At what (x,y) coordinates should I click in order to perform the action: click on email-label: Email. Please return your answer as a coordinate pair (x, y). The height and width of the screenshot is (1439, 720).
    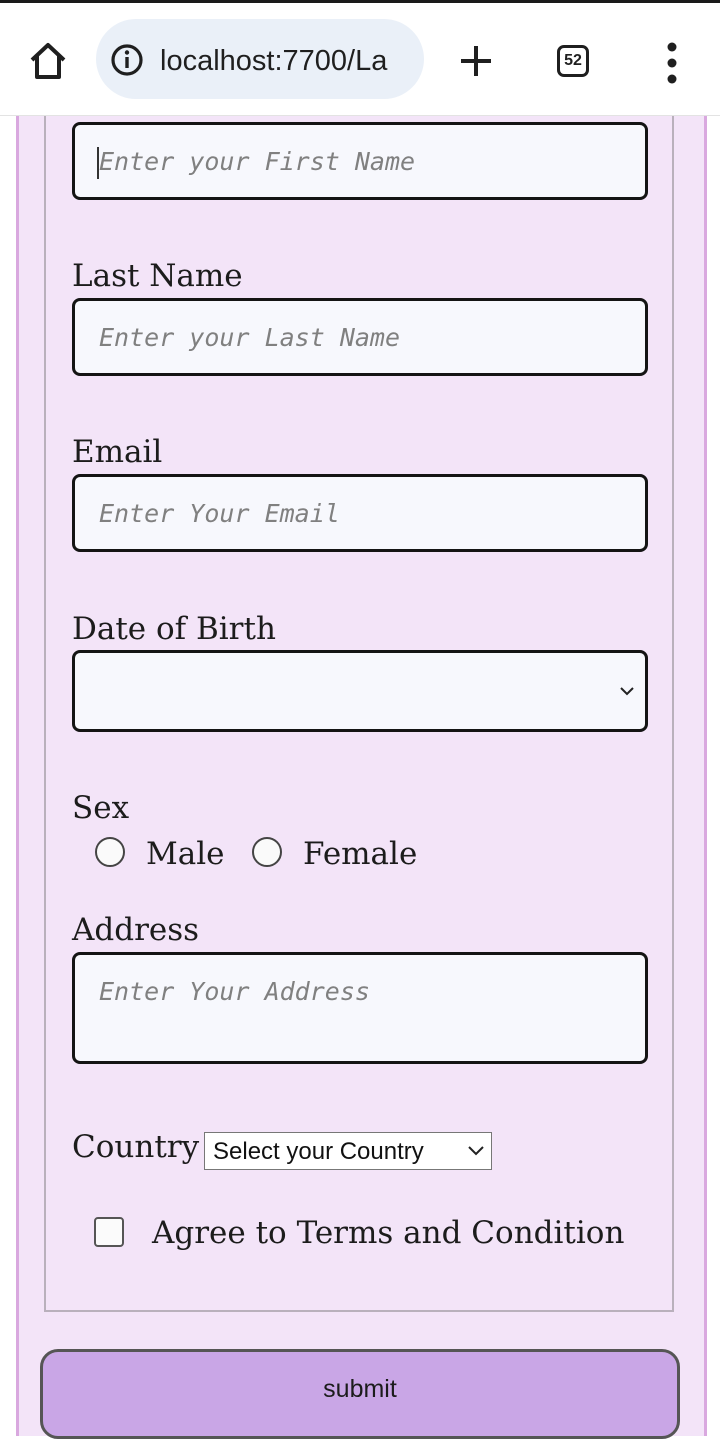
    Looking at the image, I should click on (117, 452).